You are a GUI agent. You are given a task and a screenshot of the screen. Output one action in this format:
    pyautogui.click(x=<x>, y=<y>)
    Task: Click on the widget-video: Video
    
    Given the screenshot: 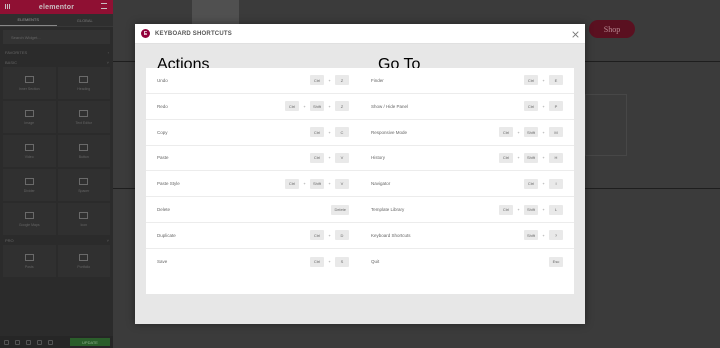 What is the action you would take?
    pyautogui.click(x=29, y=151)
    